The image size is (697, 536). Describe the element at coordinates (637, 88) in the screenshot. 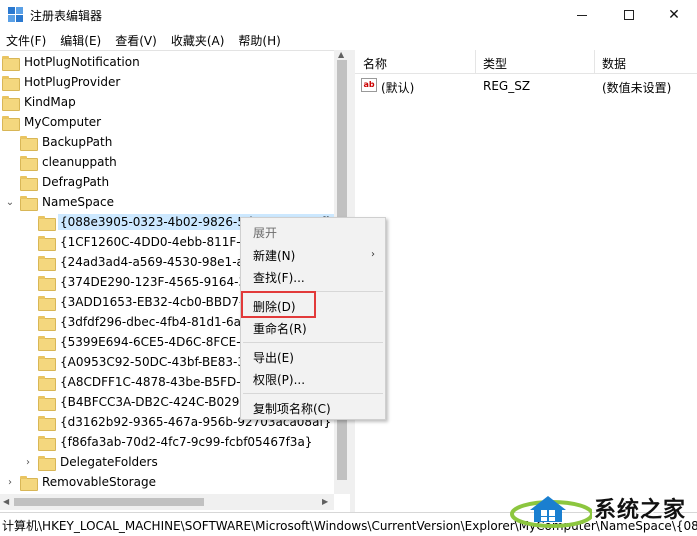

I see `value-data: (数值未设置)` at that location.